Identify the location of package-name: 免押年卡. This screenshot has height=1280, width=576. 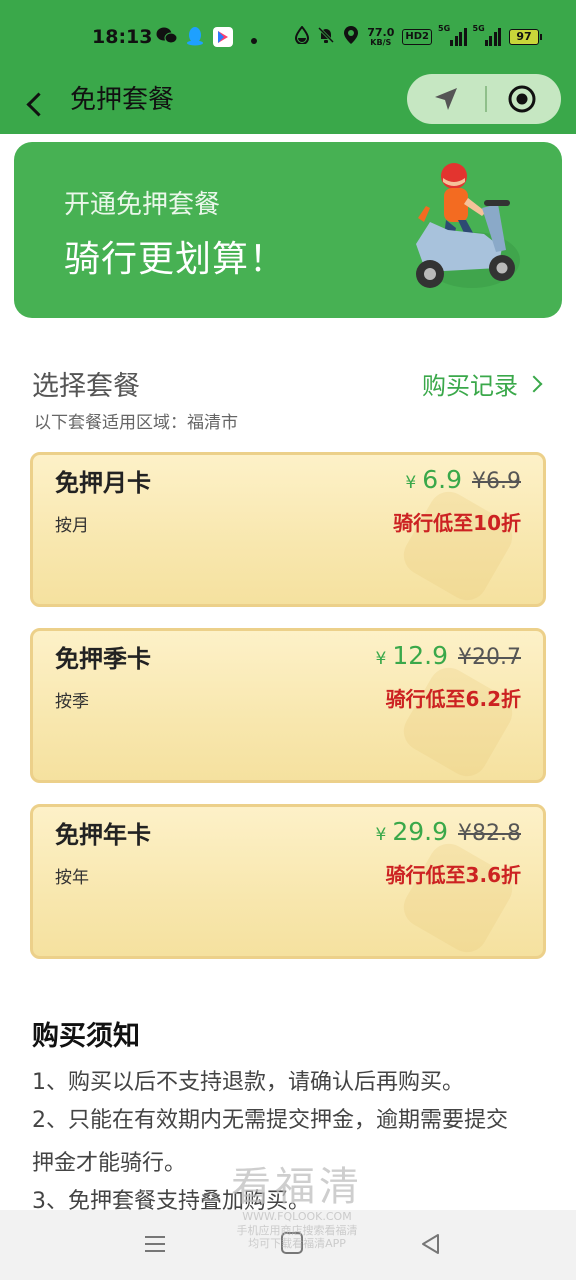
(103, 835).